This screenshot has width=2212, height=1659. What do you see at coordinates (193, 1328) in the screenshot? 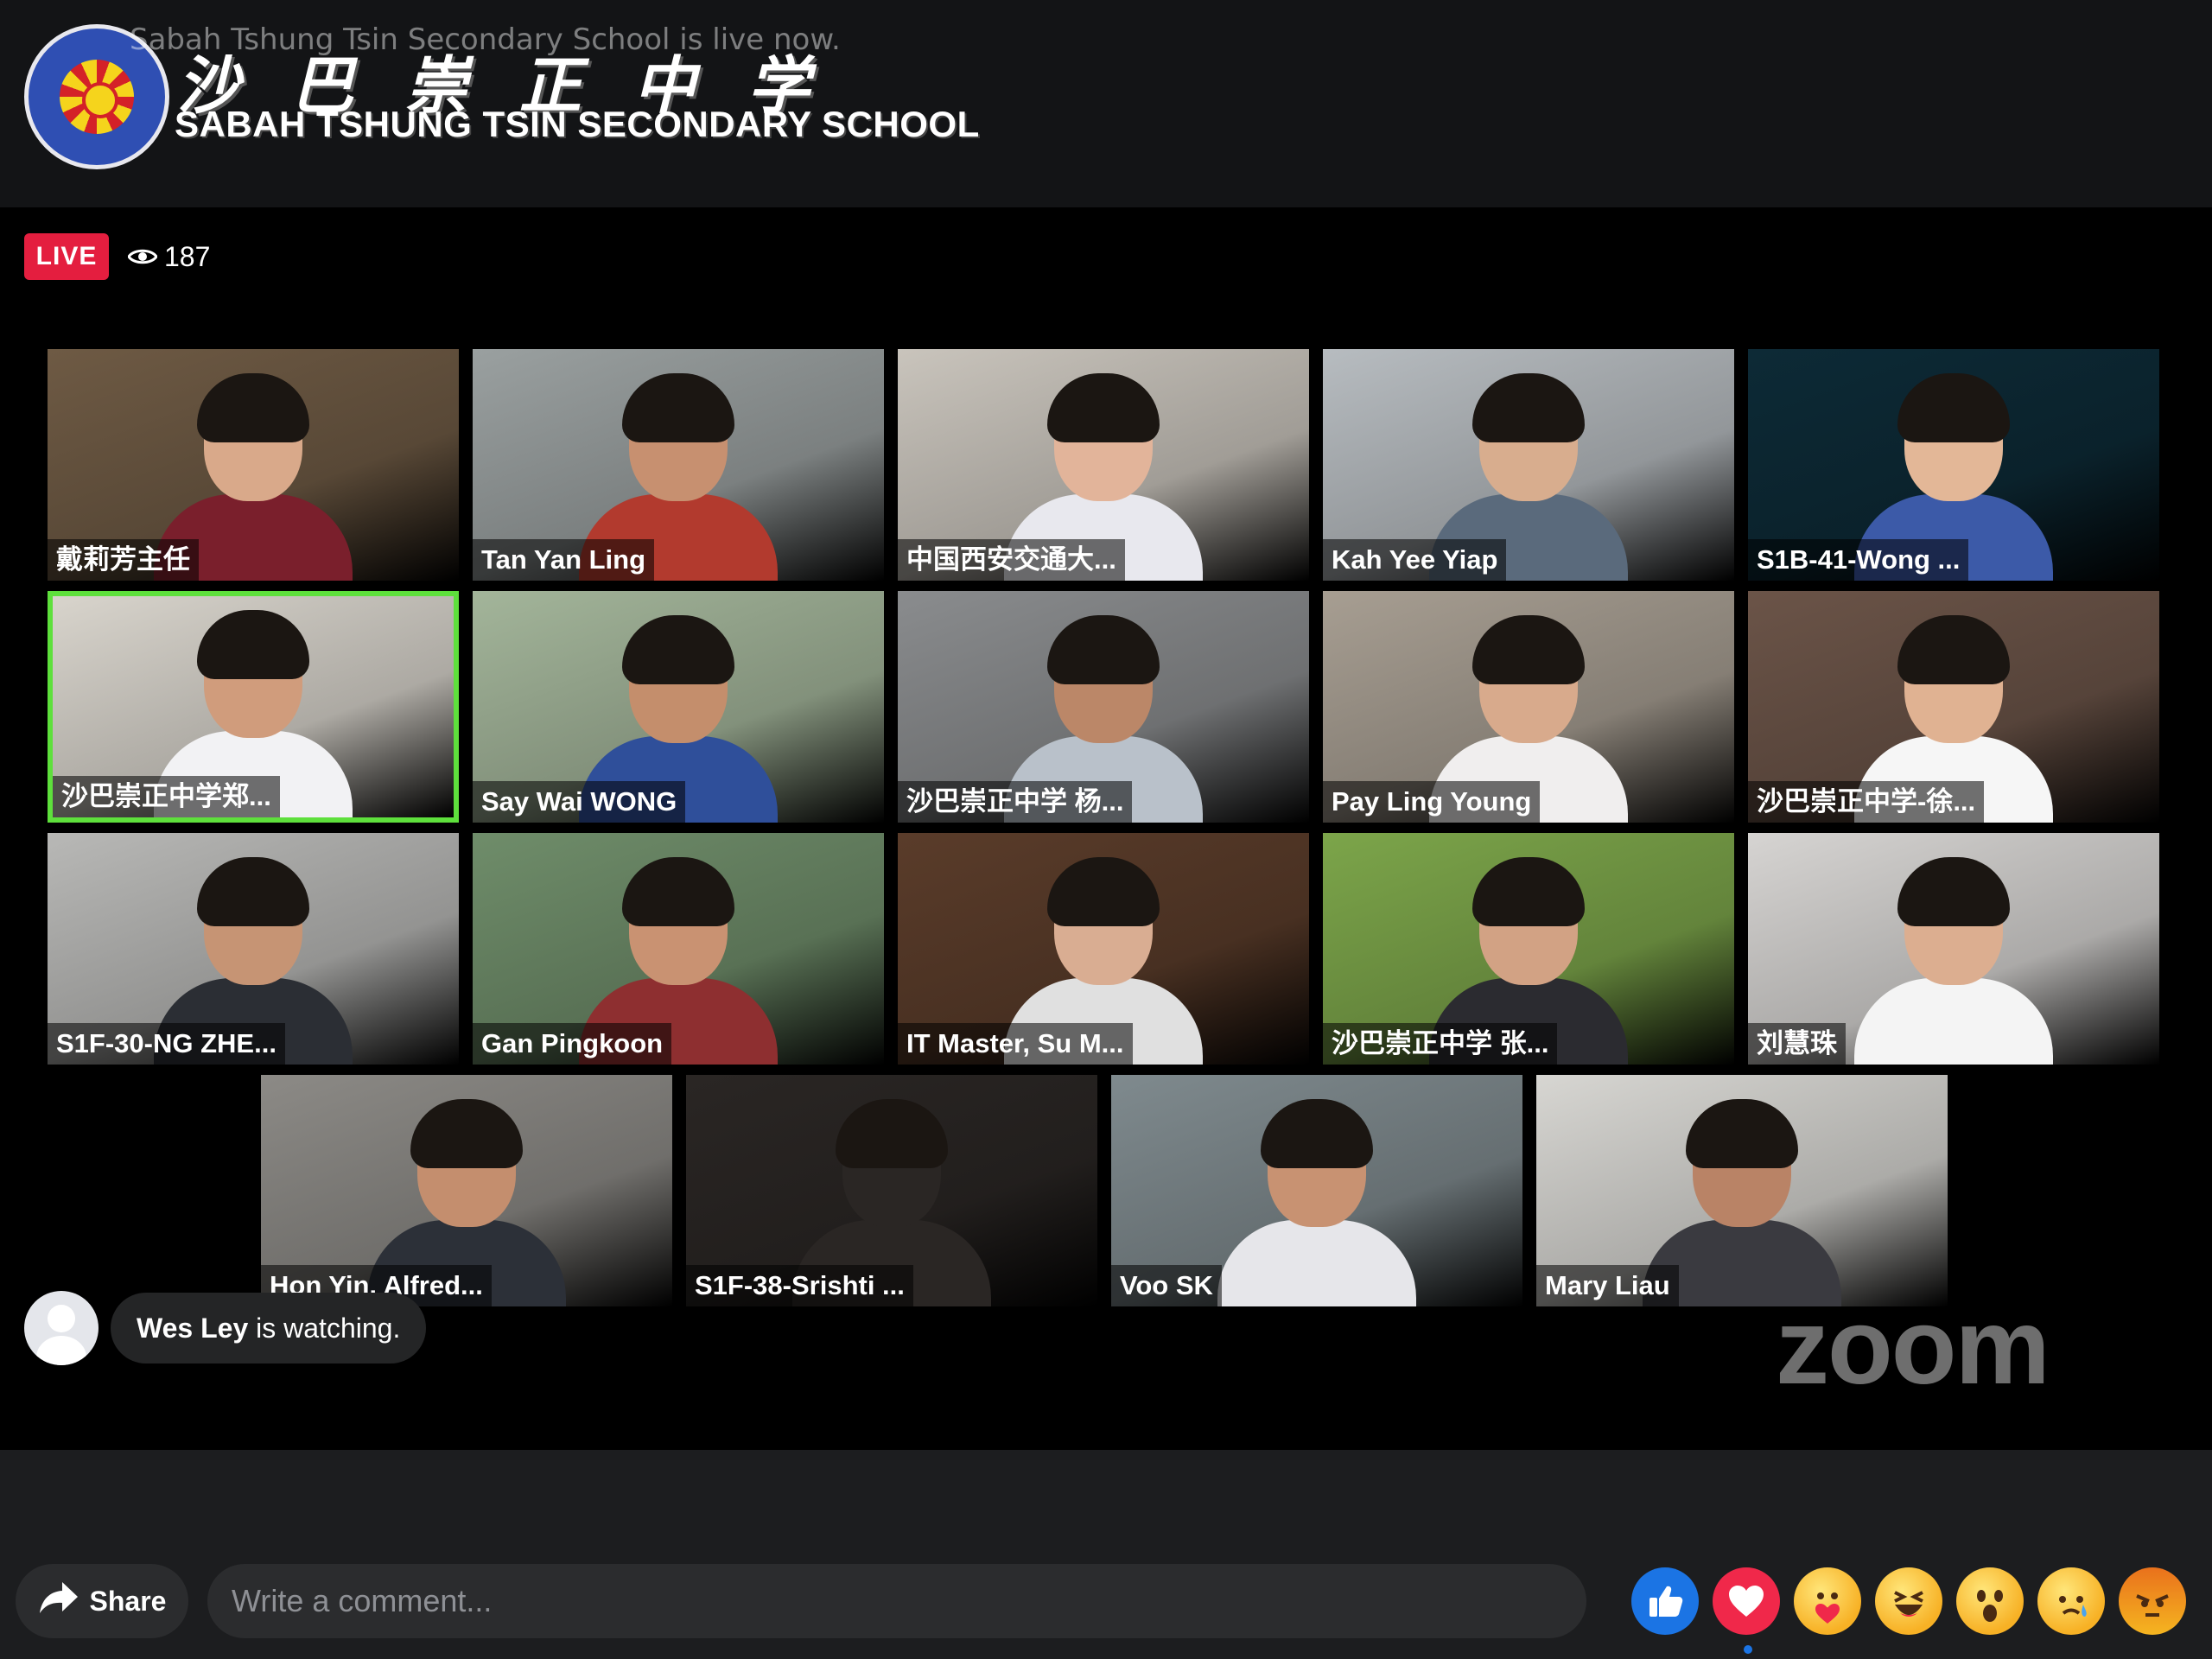
I see `watching-user: Wes Ley` at bounding box center [193, 1328].